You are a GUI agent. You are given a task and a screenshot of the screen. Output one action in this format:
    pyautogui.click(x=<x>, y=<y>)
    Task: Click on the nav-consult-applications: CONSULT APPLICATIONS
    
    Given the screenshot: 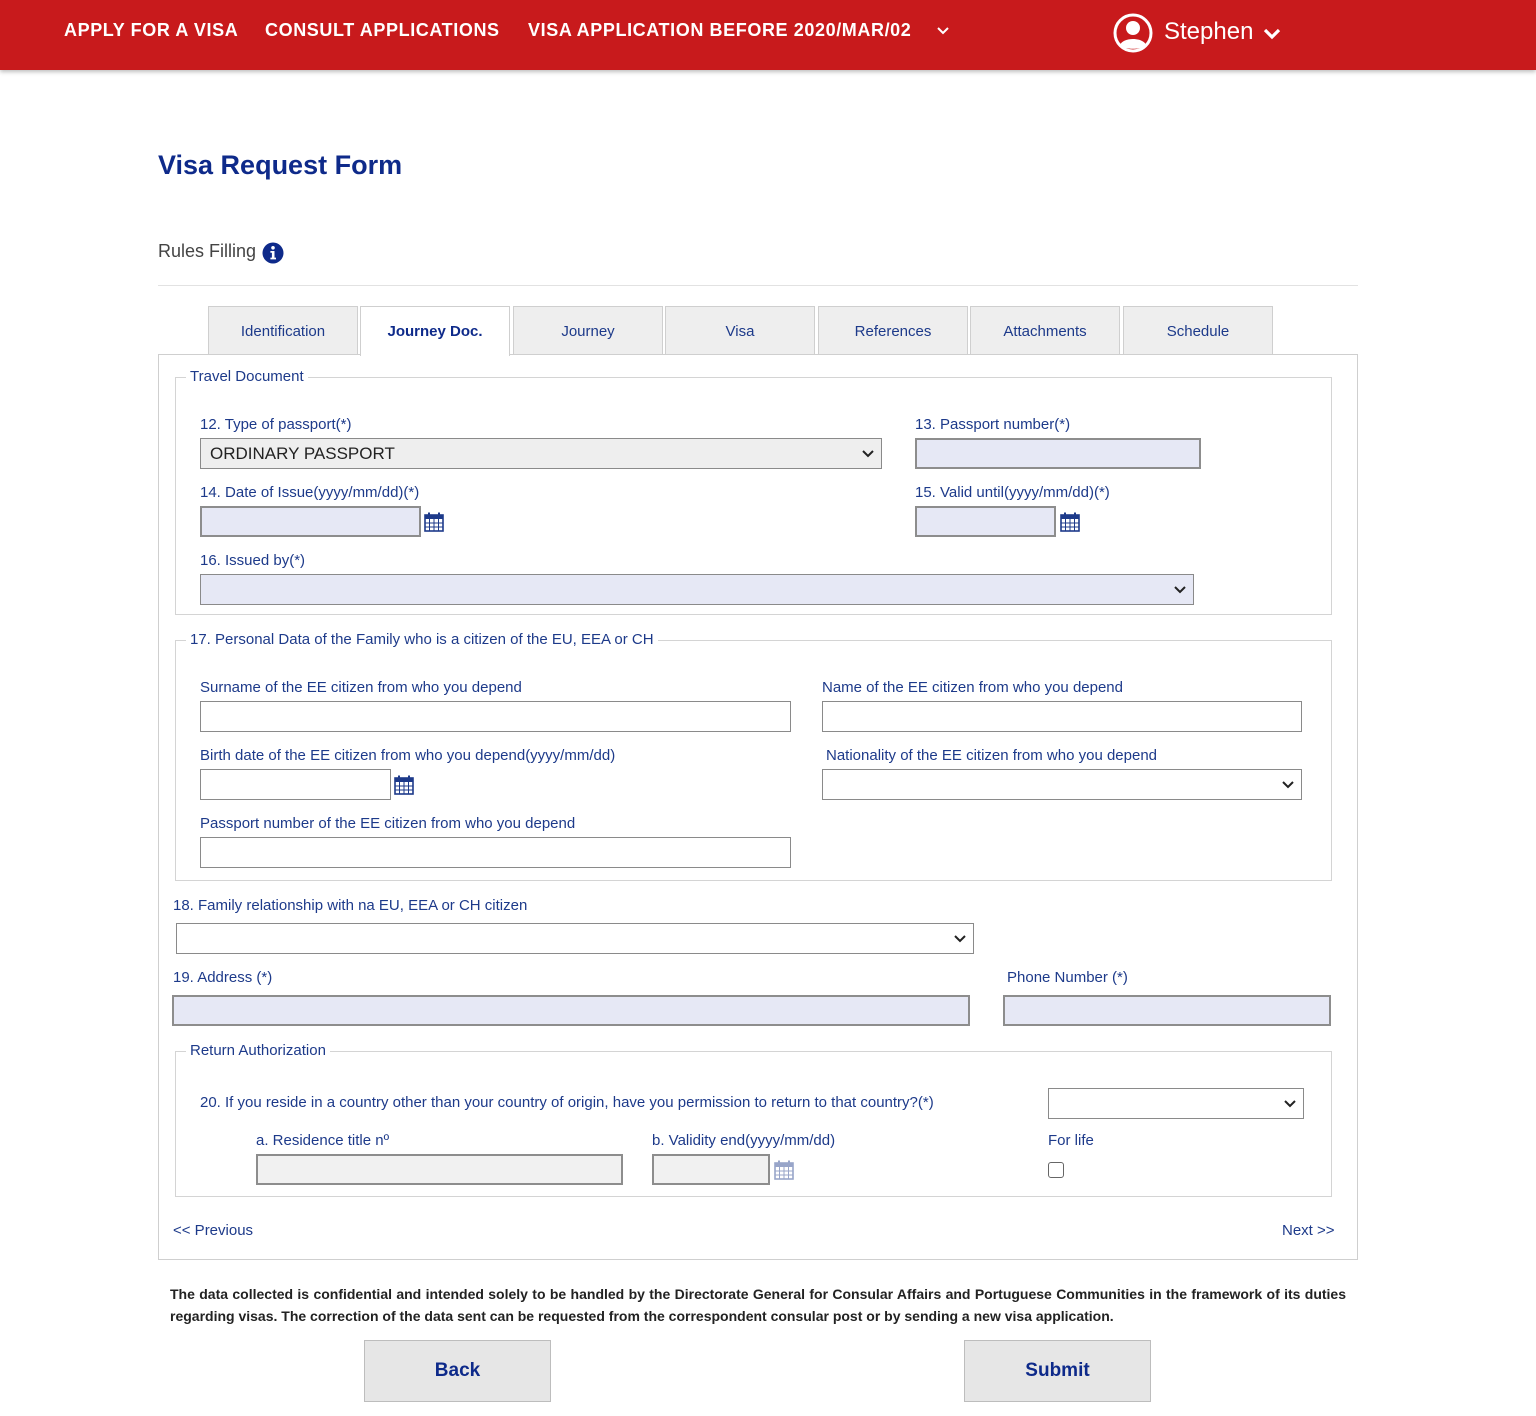 What is the action you would take?
    pyautogui.click(x=382, y=30)
    